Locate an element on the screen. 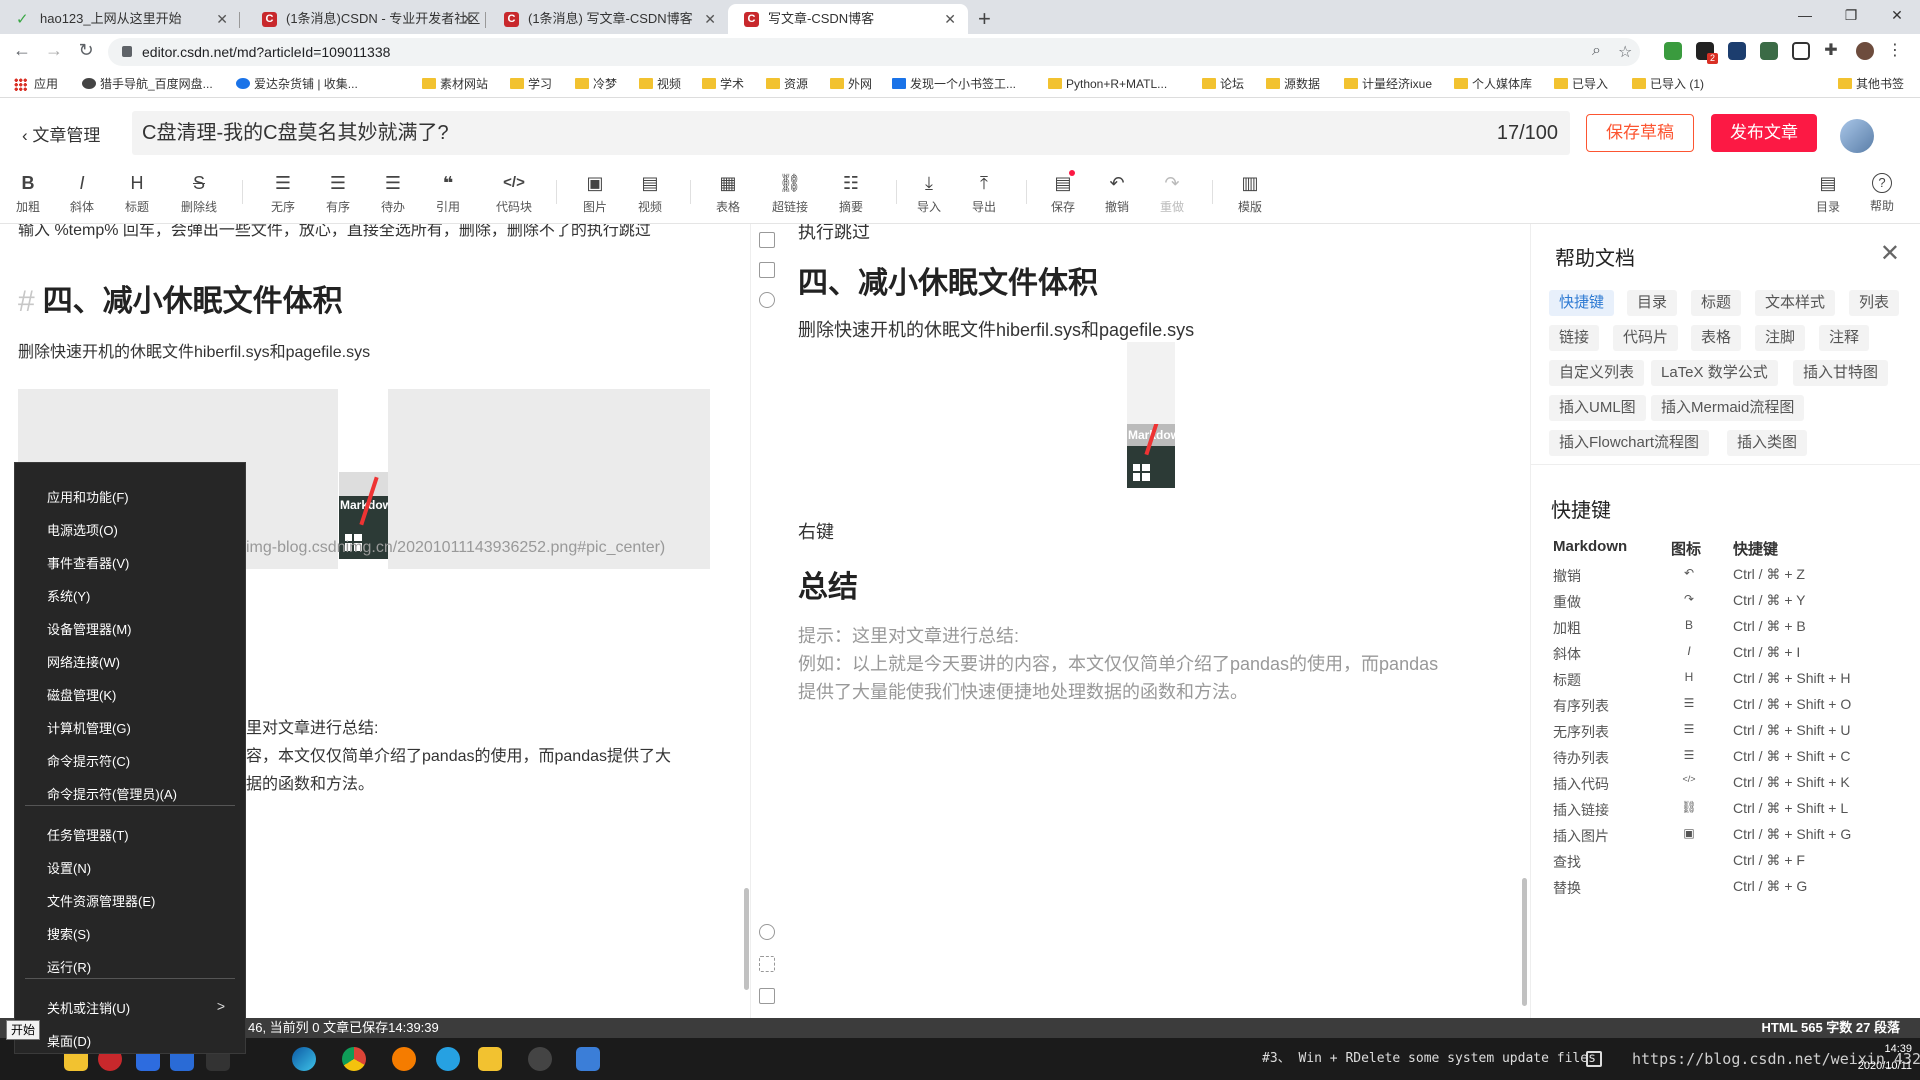 The image size is (1920, 1080). browser-tab-write-article-active: C 写文章-CSDN博客 ✕ is located at coordinates (848, 19).